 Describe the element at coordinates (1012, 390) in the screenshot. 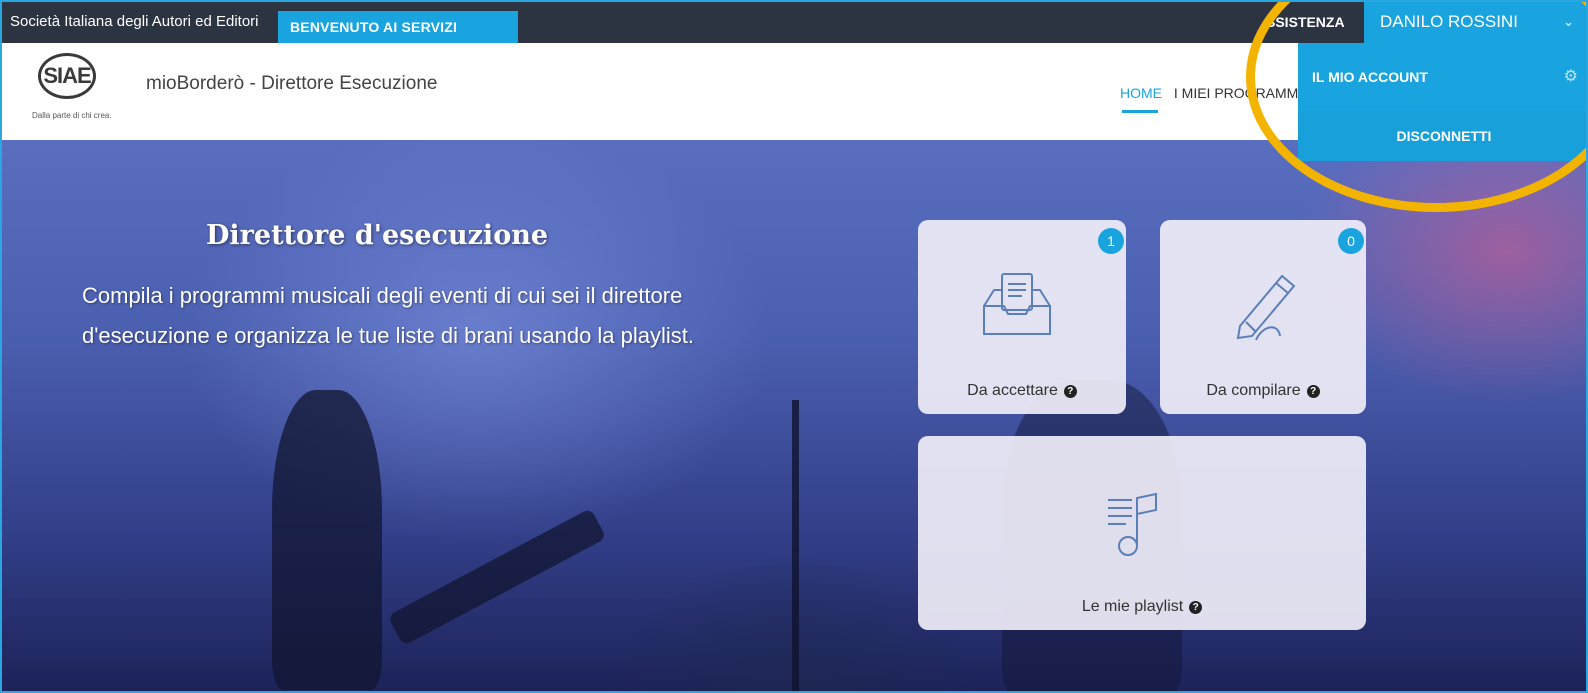

I see `card-to-accept-label: Da accettare` at that location.